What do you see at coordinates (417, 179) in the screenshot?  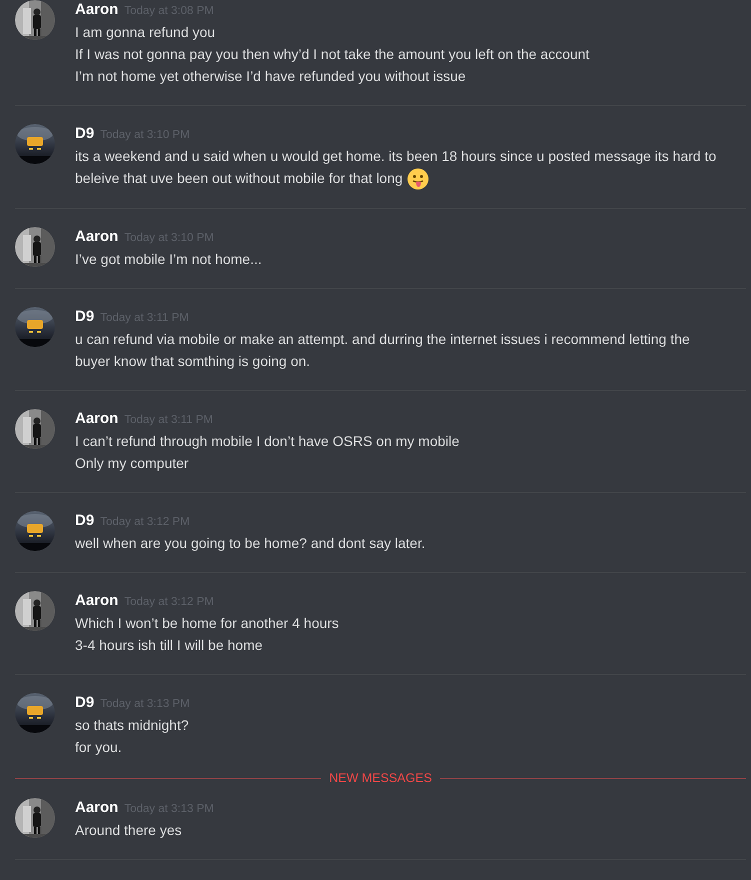 I see `tongue-out-emoji-icon` at bounding box center [417, 179].